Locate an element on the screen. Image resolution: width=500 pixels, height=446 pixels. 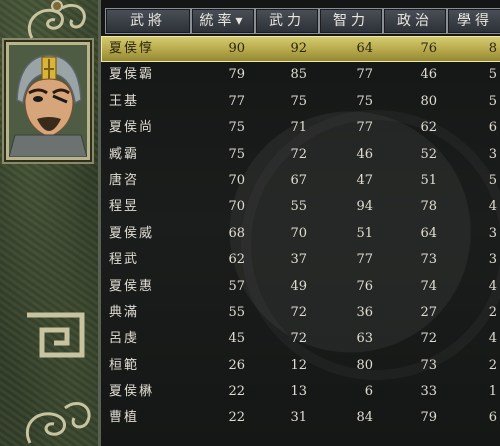
table-row: 夏侯威 68 70 51 64 3 is located at coordinates (300, 234).